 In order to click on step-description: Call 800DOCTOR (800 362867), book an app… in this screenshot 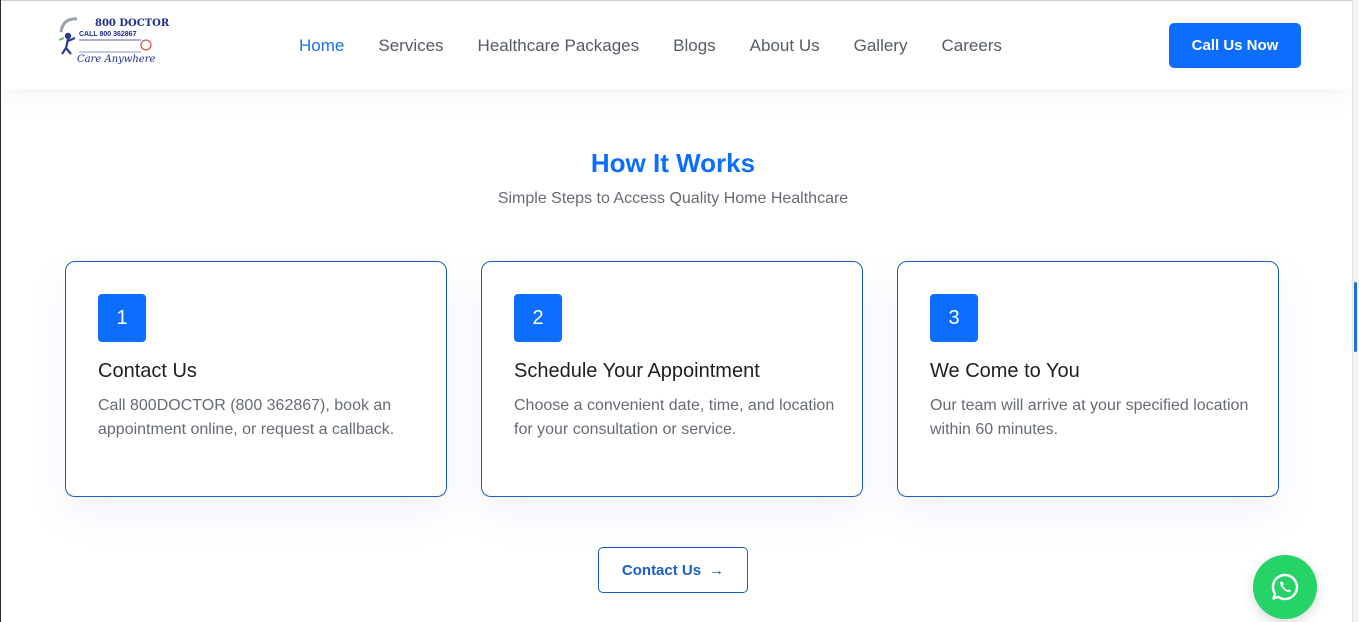, I will do `click(246, 417)`.